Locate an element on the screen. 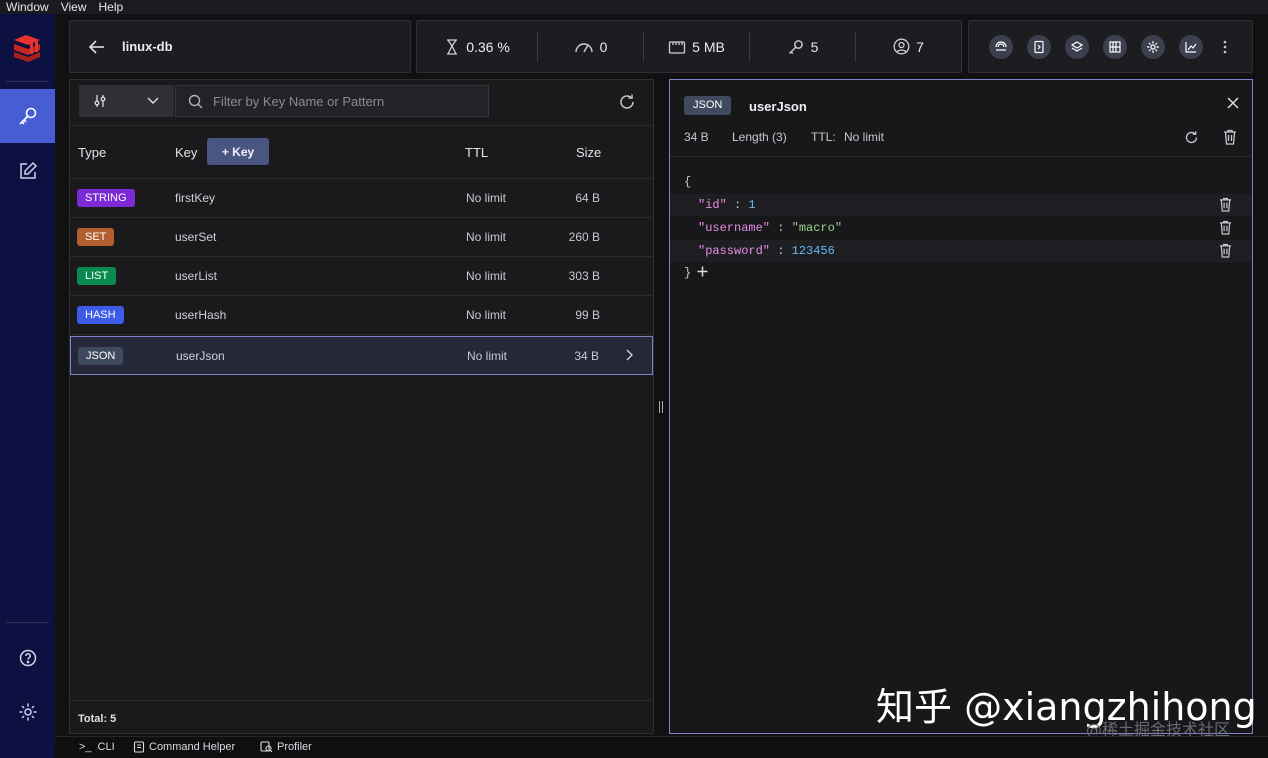 Image resolution: width=1268 pixels, height=758 pixels. nav-workbench is located at coordinates (27, 171).